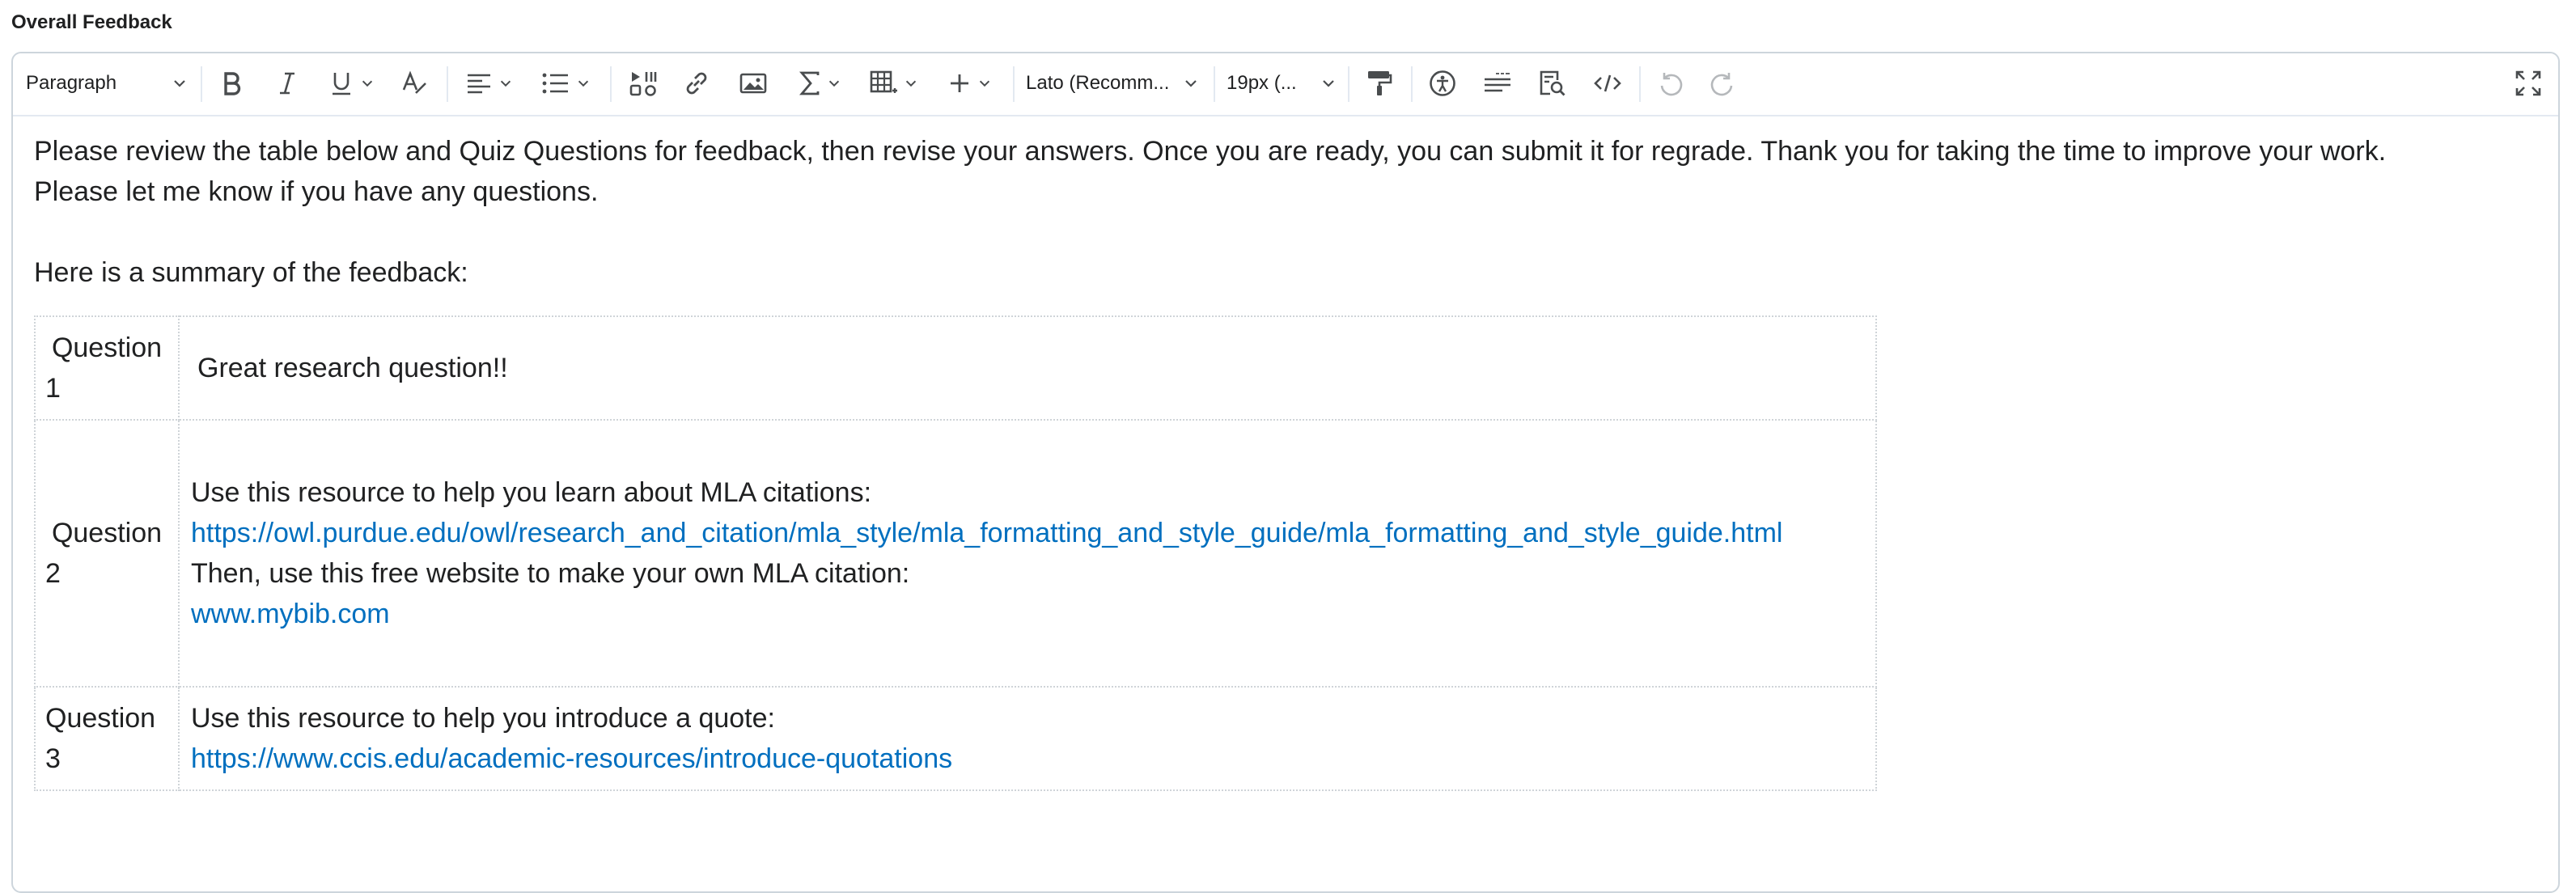  I want to click on redo-button, so click(1722, 84).